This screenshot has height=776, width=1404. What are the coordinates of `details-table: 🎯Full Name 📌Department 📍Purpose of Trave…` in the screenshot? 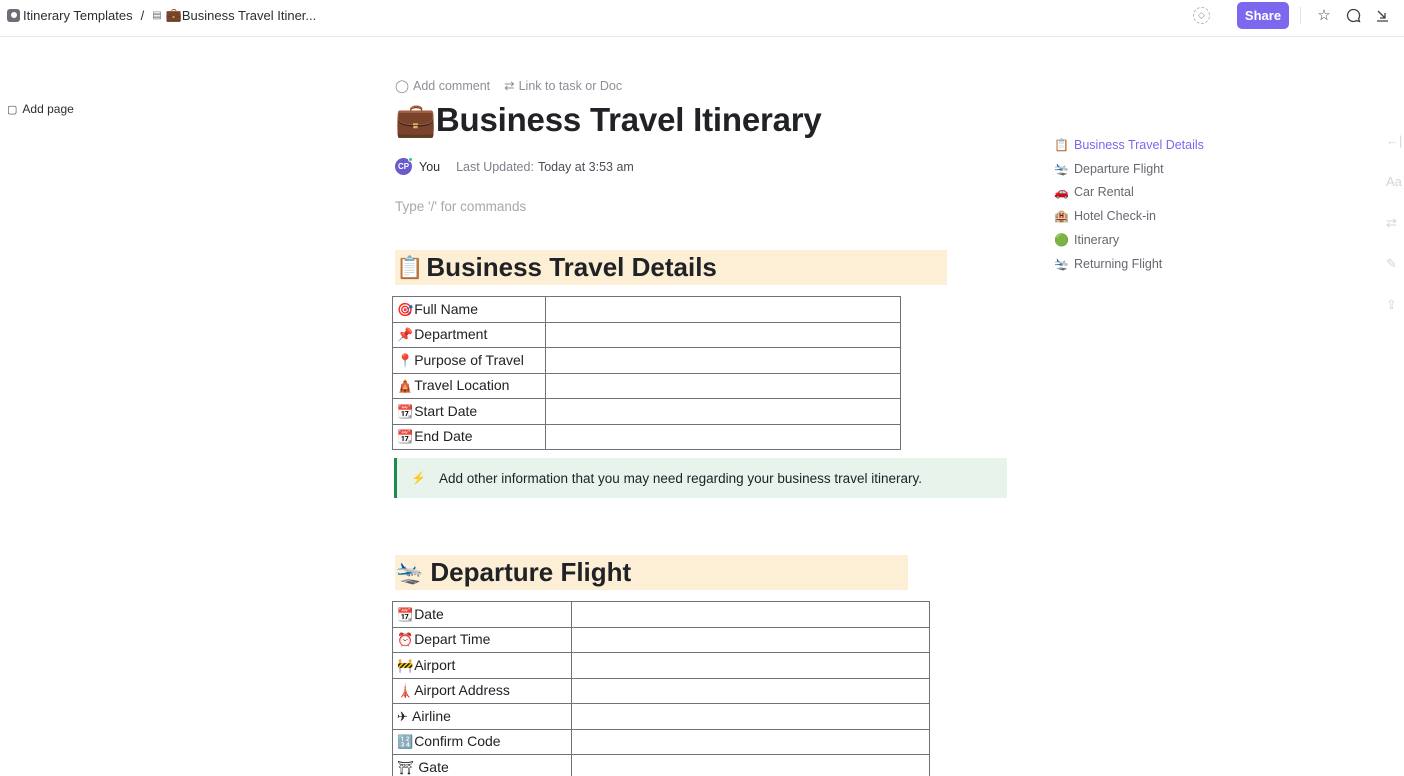 It's located at (646, 373).